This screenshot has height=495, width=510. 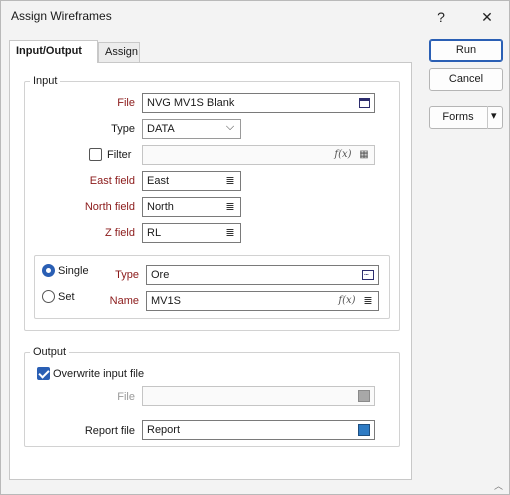 What do you see at coordinates (262, 275) in the screenshot?
I see `wireframe-type-field: Ore` at bounding box center [262, 275].